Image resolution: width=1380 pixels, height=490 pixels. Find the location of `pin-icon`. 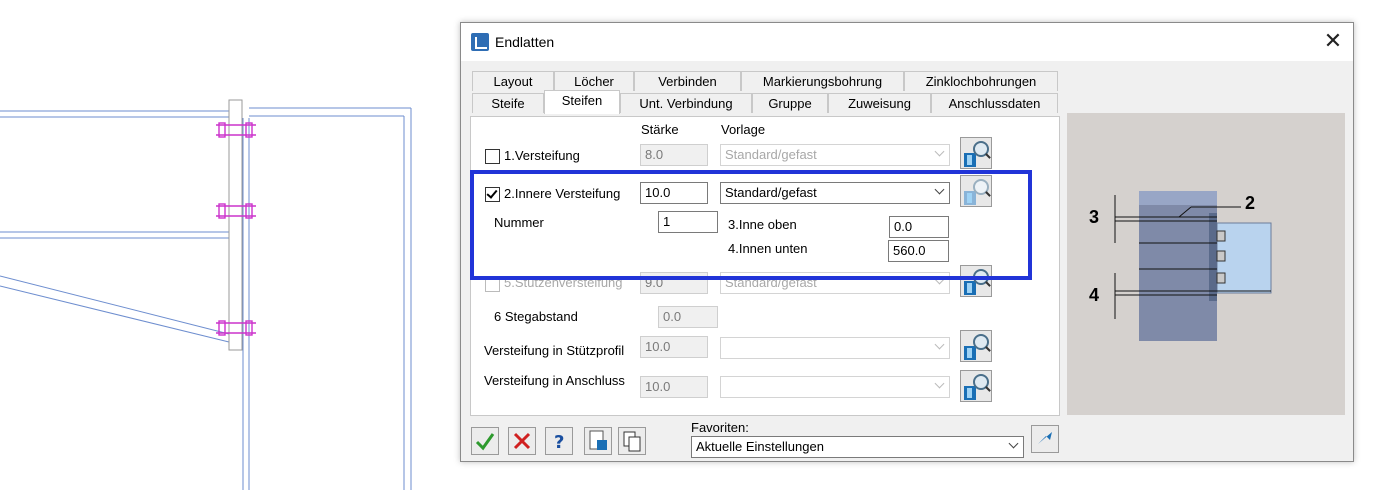

pin-icon is located at coordinates (1045, 438).